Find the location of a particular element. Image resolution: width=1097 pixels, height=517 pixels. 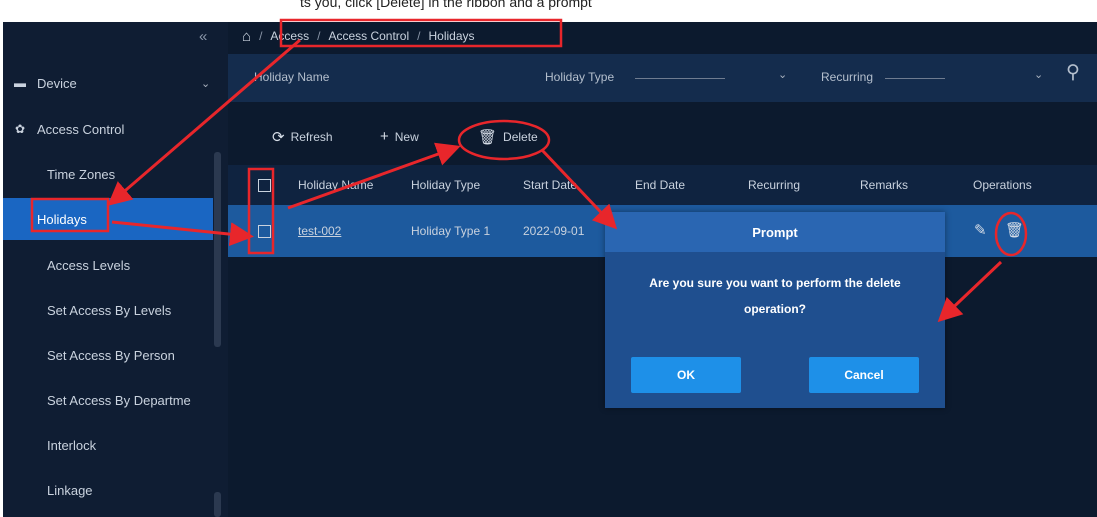

dialog-title: Prompt is located at coordinates (775, 232).